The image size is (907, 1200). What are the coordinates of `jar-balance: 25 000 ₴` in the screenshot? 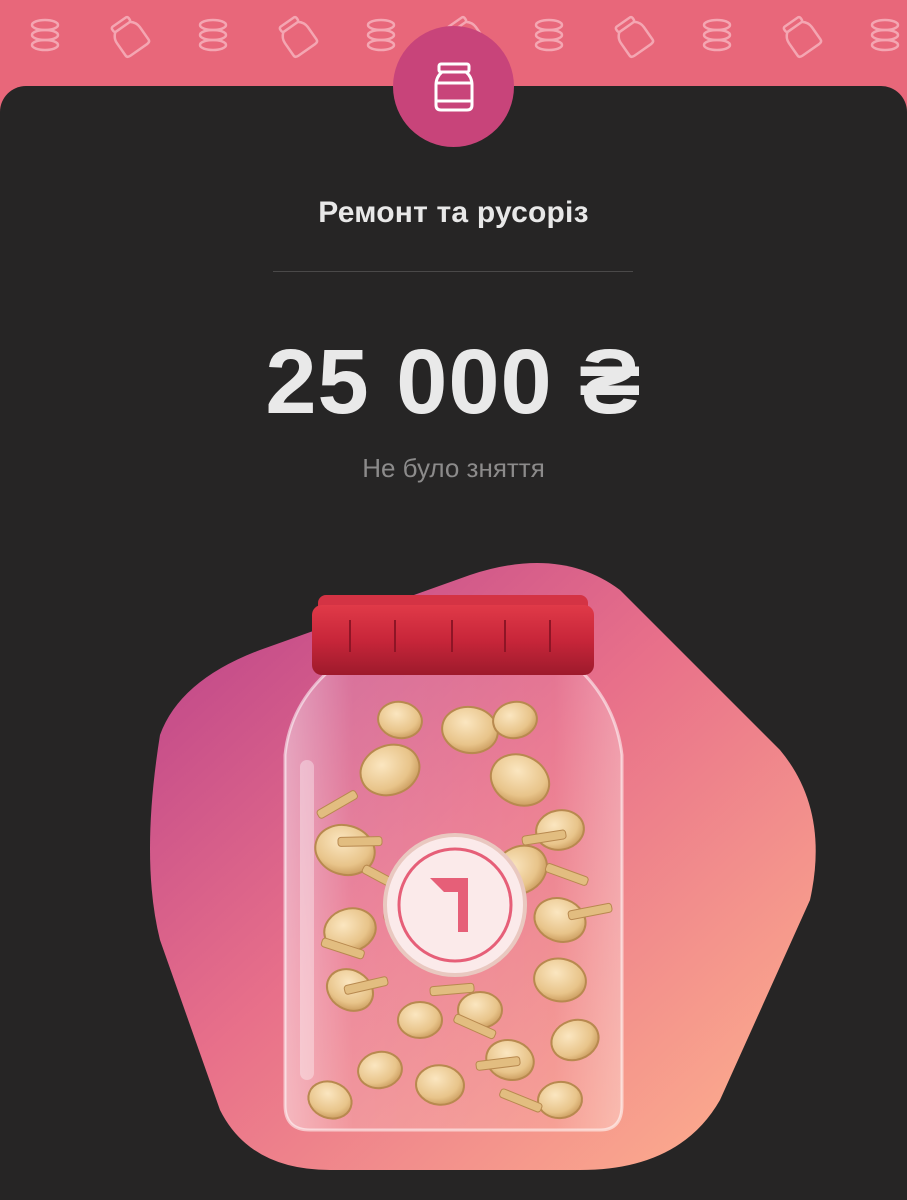 It's located at (453, 382).